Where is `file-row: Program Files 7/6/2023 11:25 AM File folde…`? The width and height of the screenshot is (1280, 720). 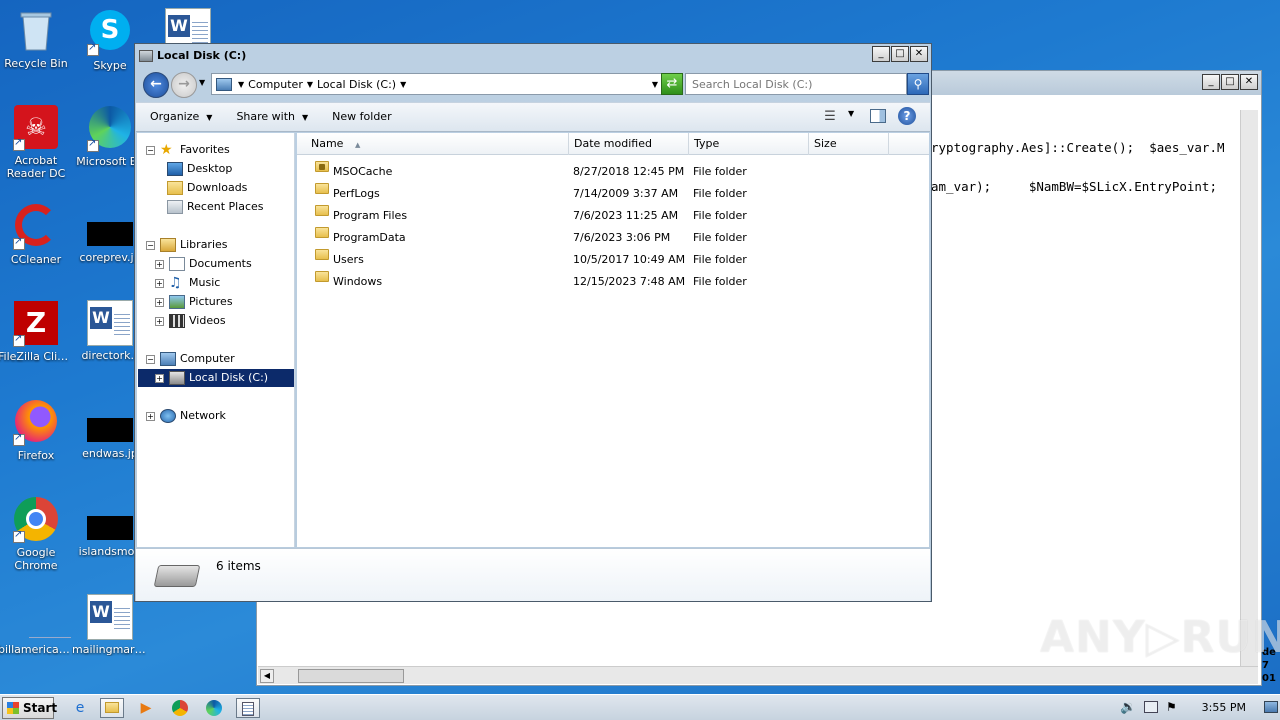
file-row: Program Files 7/6/2023 11:25 AM File folde… is located at coordinates (613, 216).